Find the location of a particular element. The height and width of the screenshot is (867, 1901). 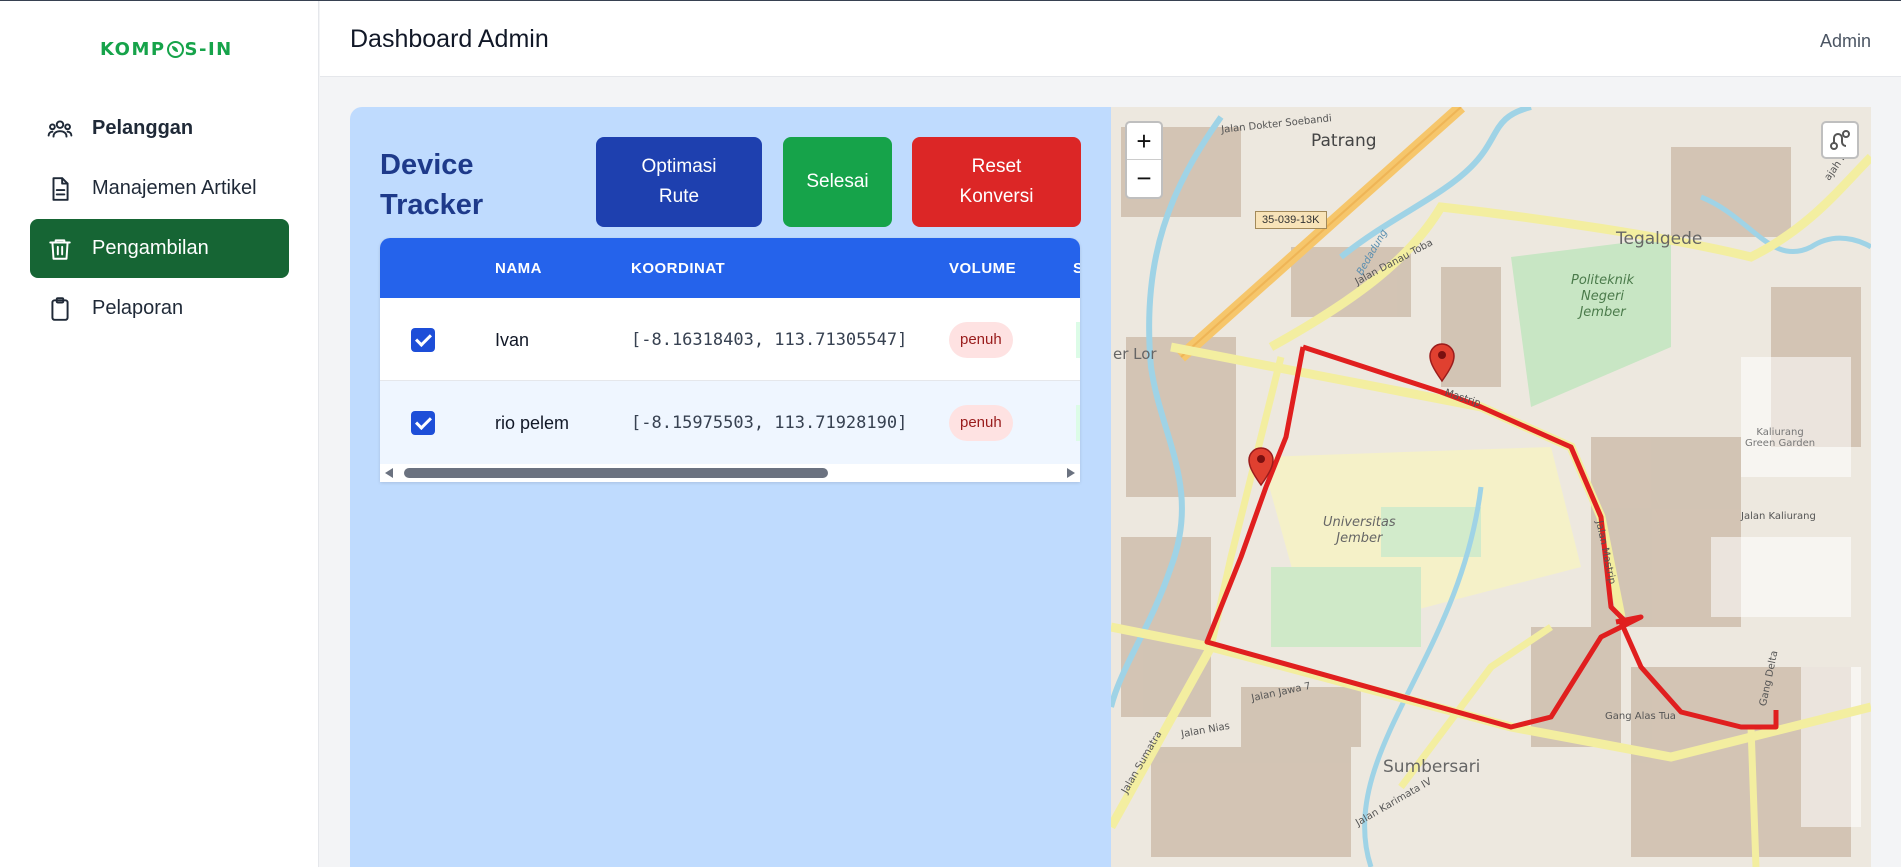

users-icon is located at coordinates (60, 129).